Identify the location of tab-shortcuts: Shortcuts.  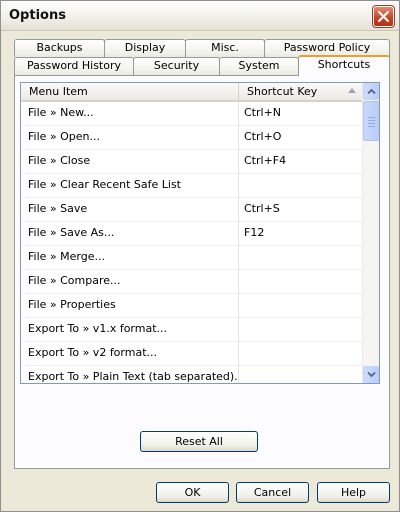
(344, 65).